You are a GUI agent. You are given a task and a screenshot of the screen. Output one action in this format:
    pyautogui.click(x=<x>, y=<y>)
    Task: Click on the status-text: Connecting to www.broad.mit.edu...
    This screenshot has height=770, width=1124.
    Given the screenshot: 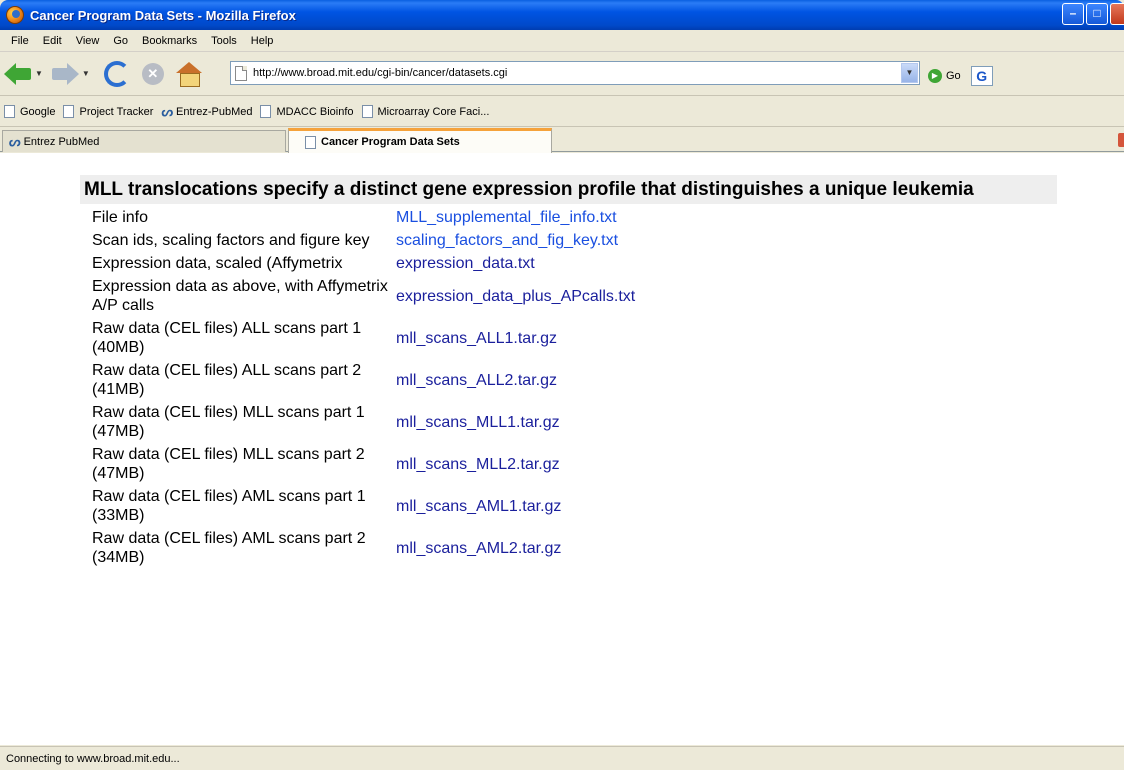 What is the action you would take?
    pyautogui.click(x=93, y=758)
    